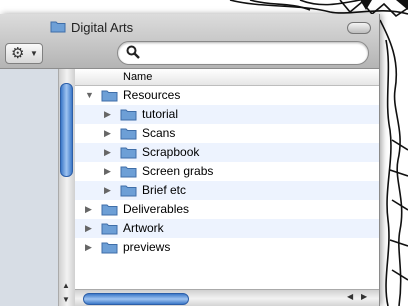 The height and width of the screenshot is (306, 408). Describe the element at coordinates (156, 209) in the screenshot. I see `list-item-label: Deliverables` at that location.